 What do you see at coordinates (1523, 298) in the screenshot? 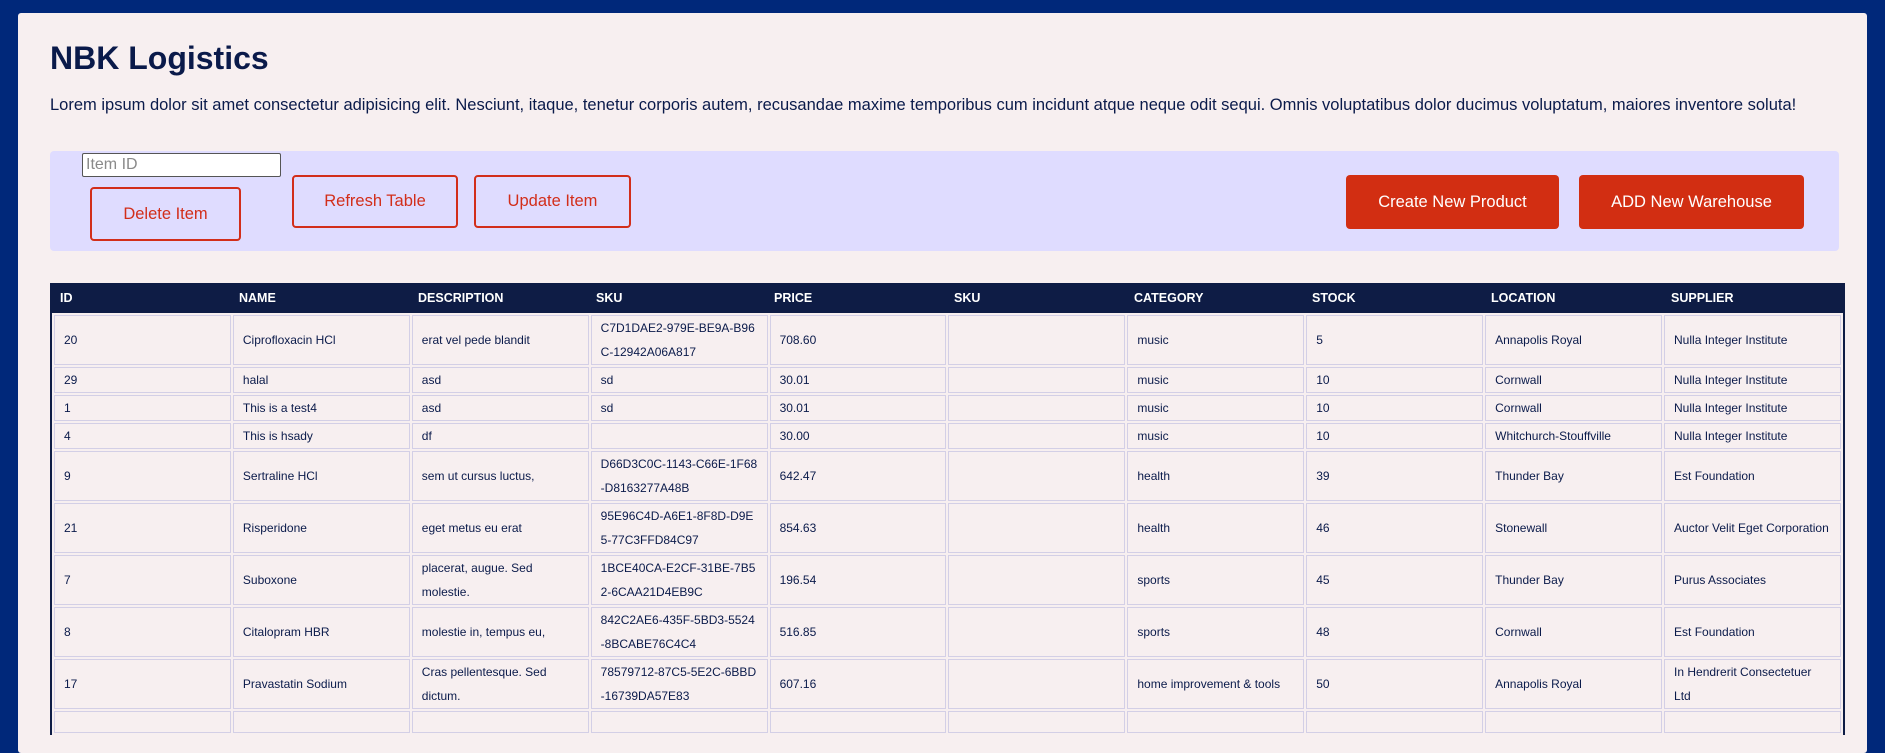
I see `header-location: LOCATION` at bounding box center [1523, 298].